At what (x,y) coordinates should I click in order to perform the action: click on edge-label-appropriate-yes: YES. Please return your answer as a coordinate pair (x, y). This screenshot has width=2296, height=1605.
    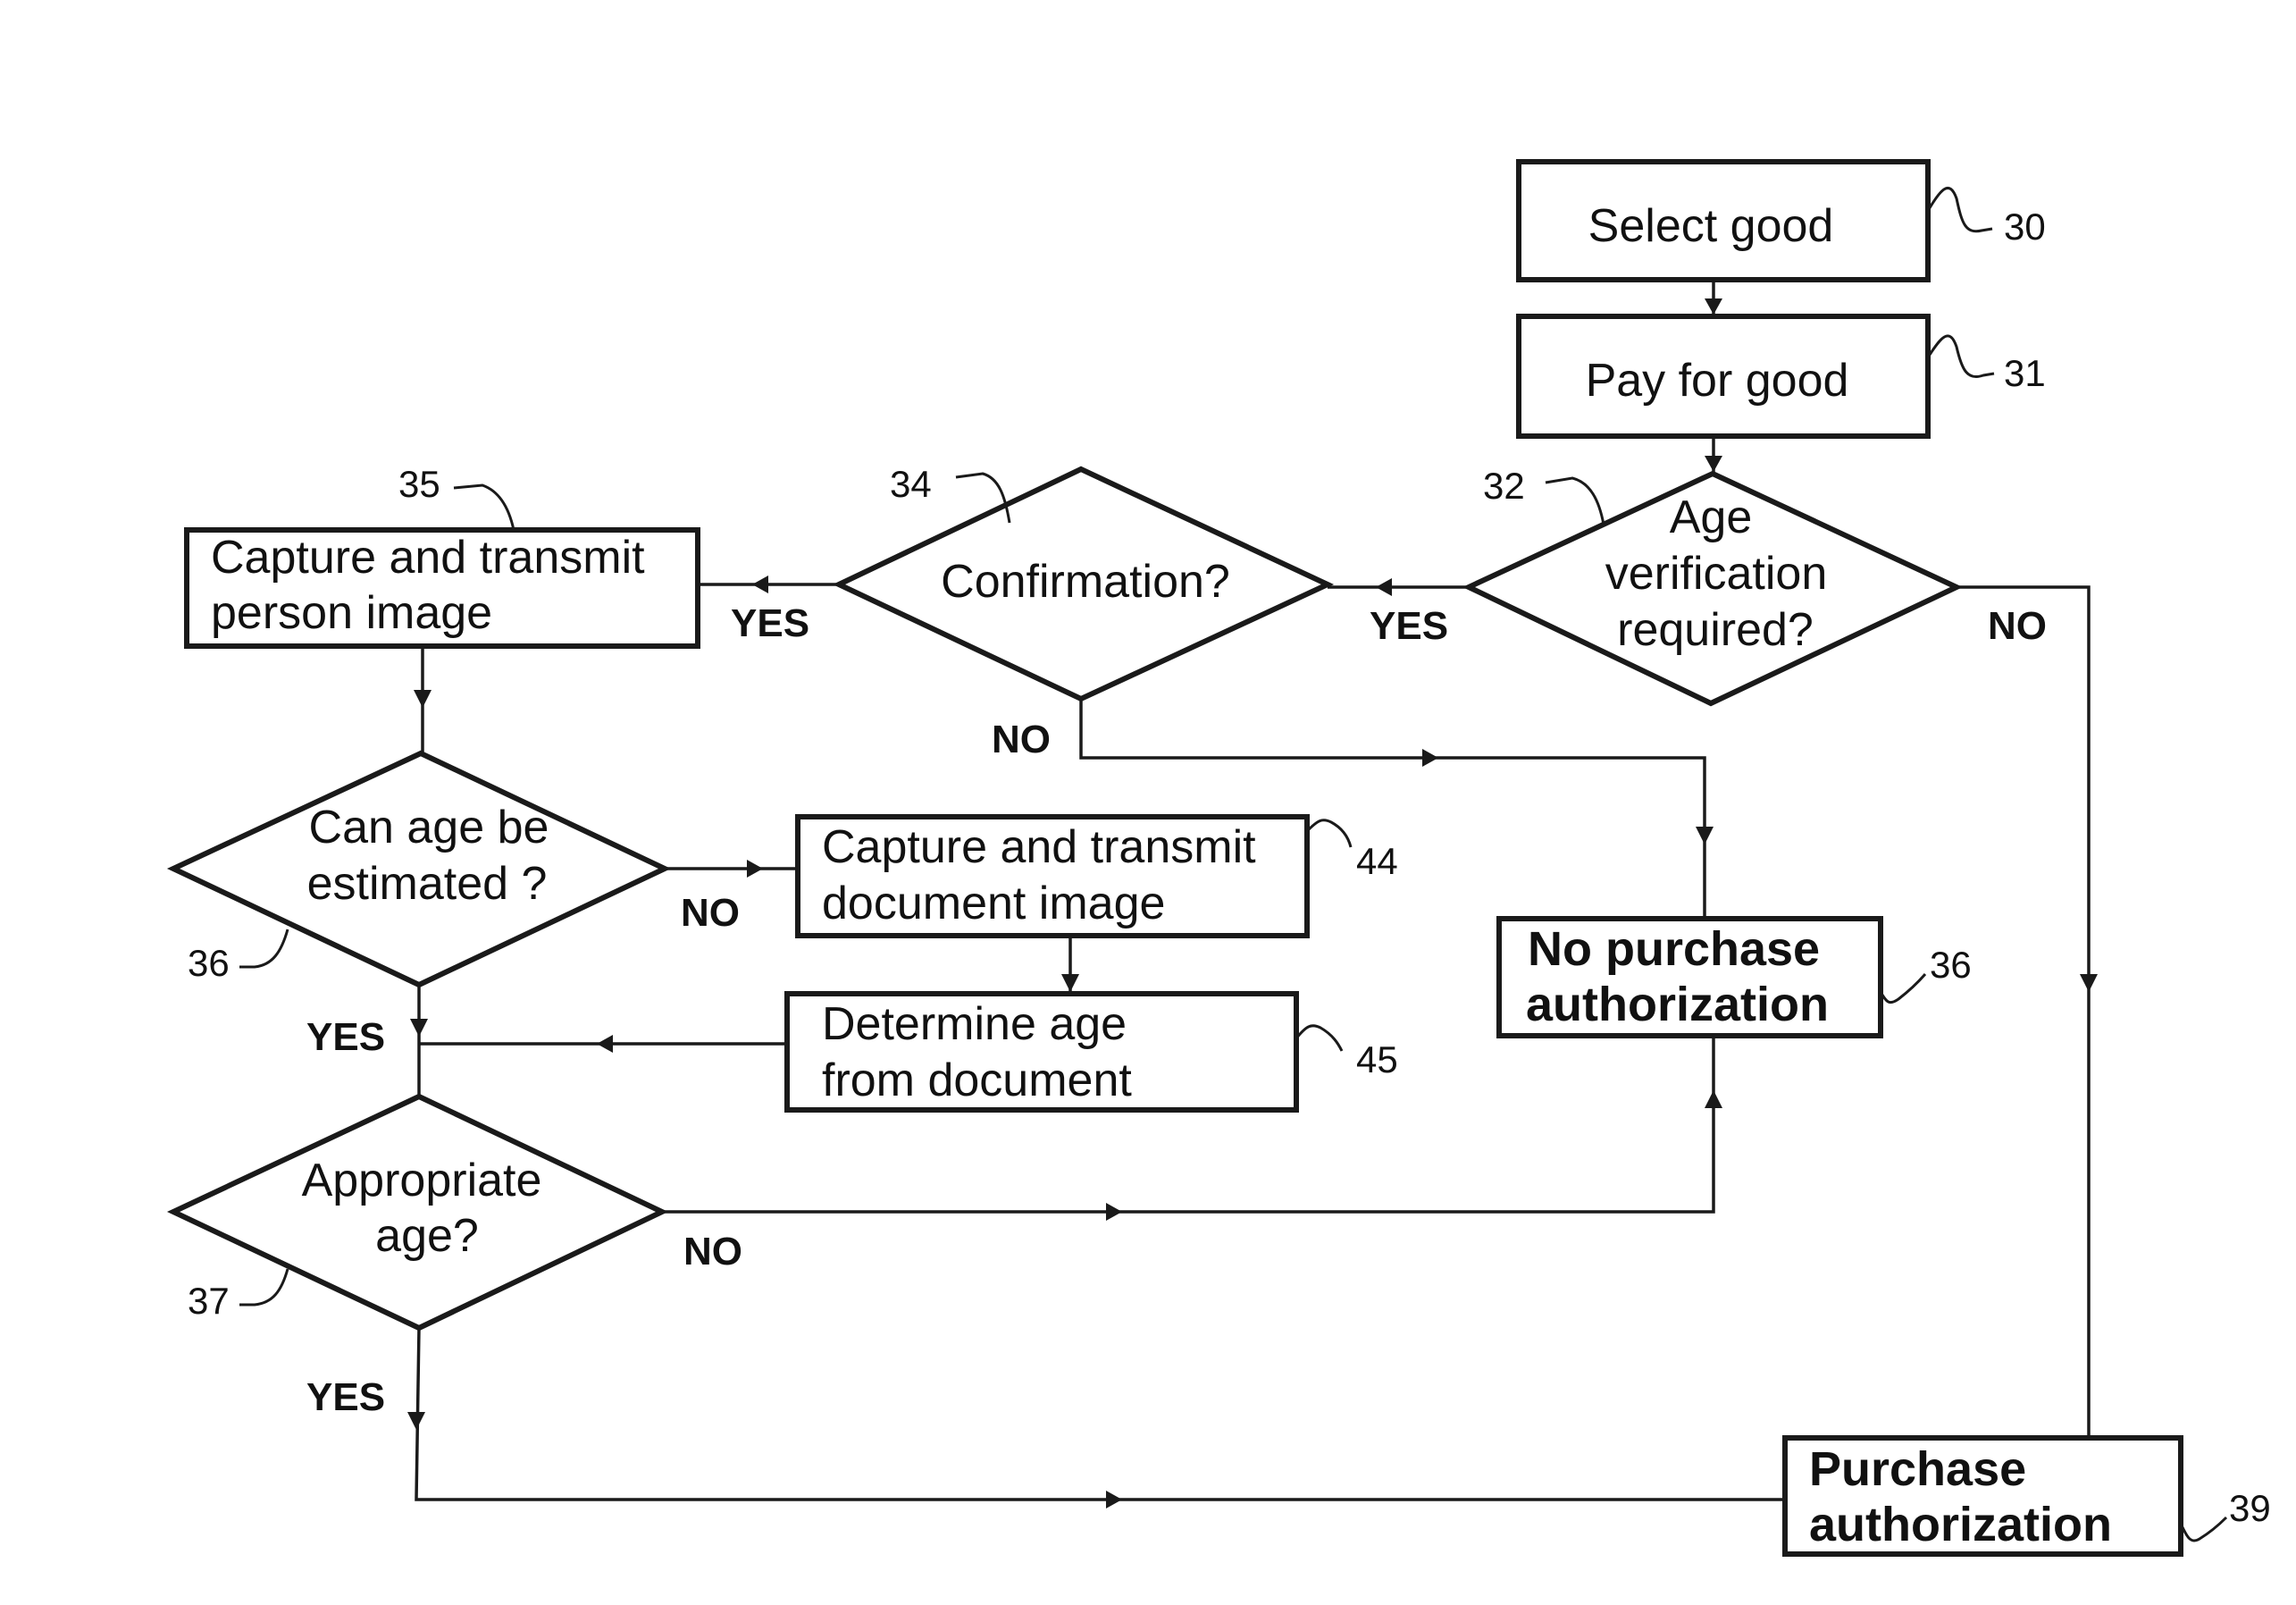
    Looking at the image, I should click on (345, 1397).